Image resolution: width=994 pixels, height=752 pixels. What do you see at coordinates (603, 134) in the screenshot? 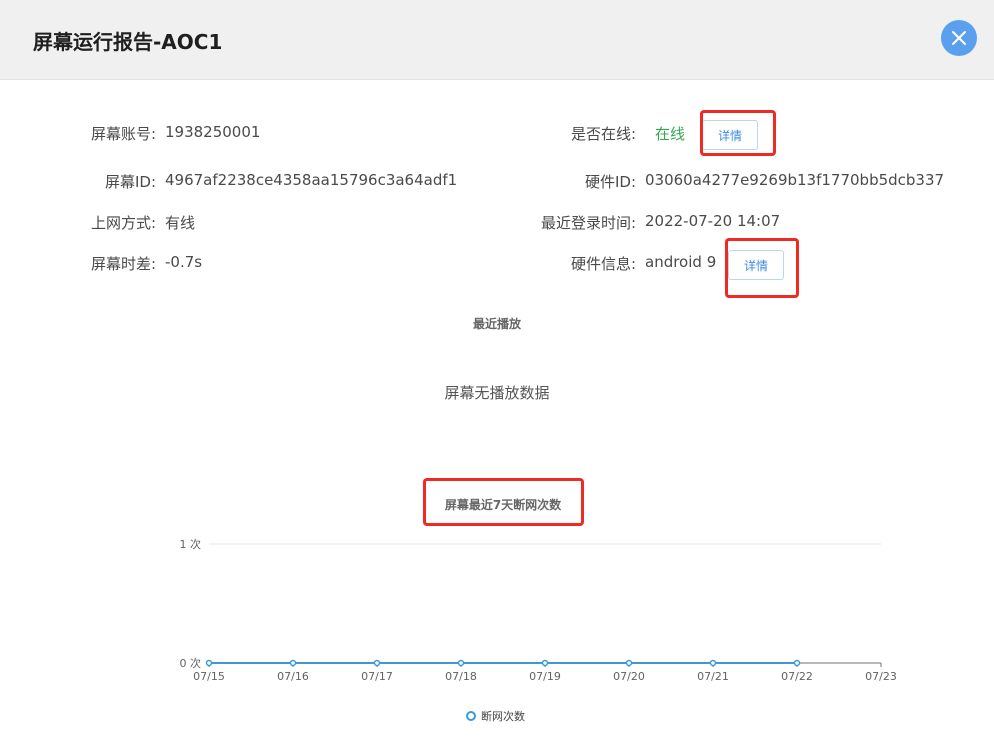
I see `online-label: 是否在线:` at bounding box center [603, 134].